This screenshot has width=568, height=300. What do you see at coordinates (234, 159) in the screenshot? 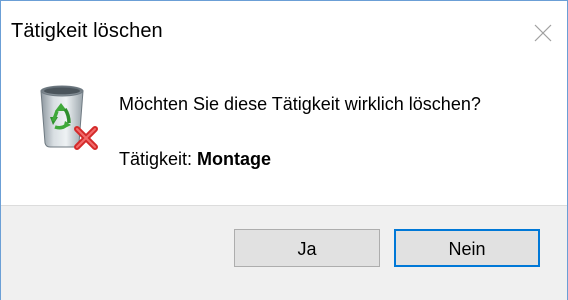
I see `activity-name: Montage` at bounding box center [234, 159].